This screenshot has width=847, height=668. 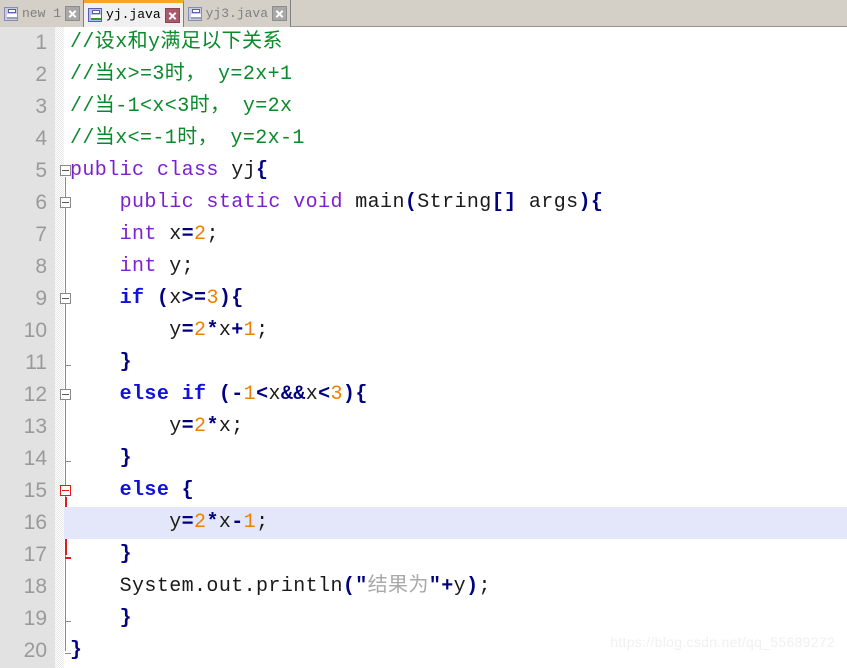 I want to click on code-line: 13 y=2*x;, so click(x=423, y=427).